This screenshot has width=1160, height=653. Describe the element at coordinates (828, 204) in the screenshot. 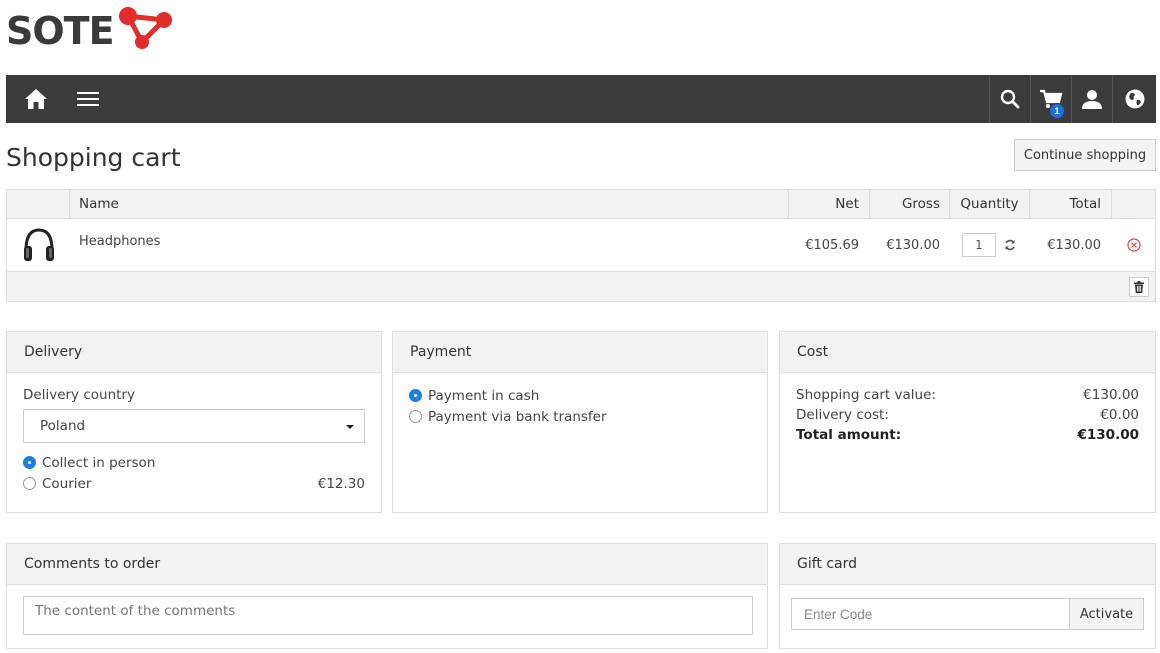

I see `column-net: Net` at that location.